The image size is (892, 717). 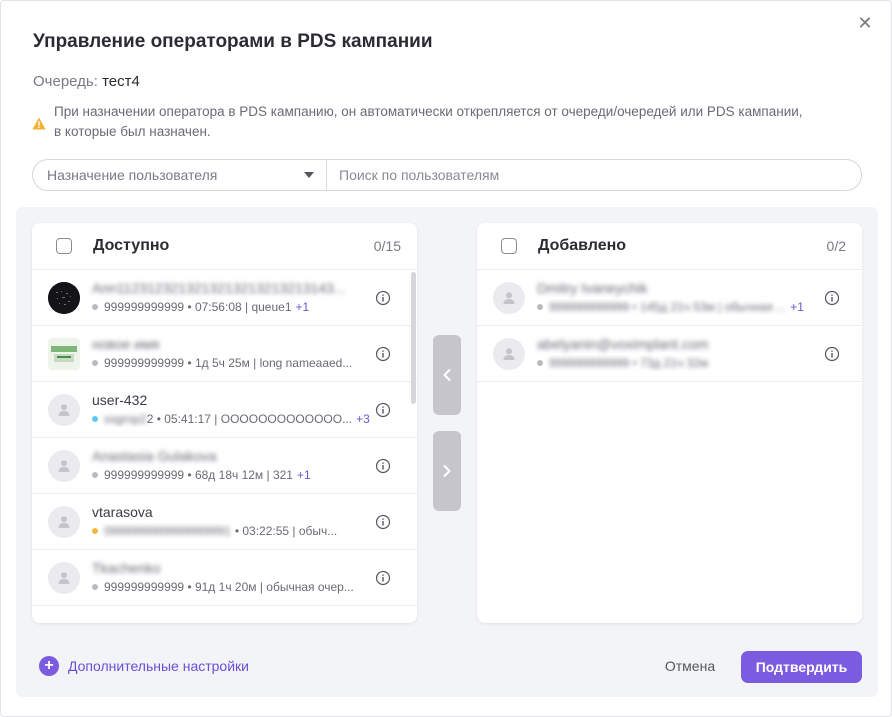 I want to click on user-name: Anastasia Gulakova, so click(x=154, y=456).